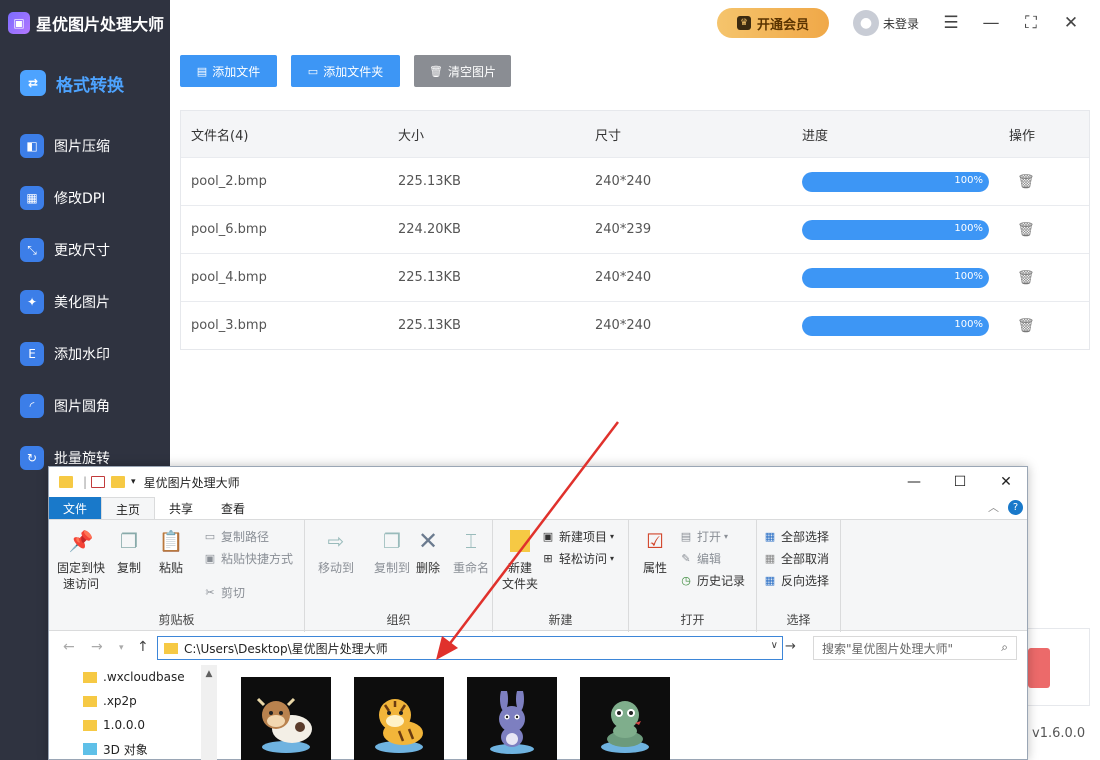  Describe the element at coordinates (85, 406) in the screenshot. I see `sidebar-item-round-corner: ◜ 图片圆角` at that location.